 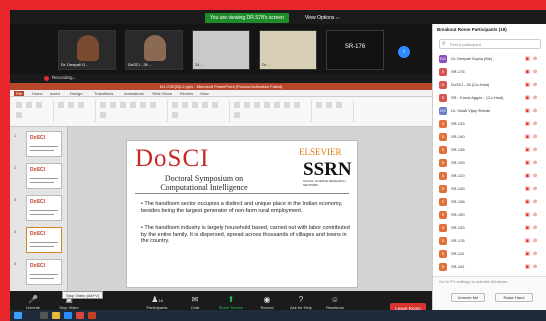 I want to click on powerpoint-icon, so click(x=92, y=315).